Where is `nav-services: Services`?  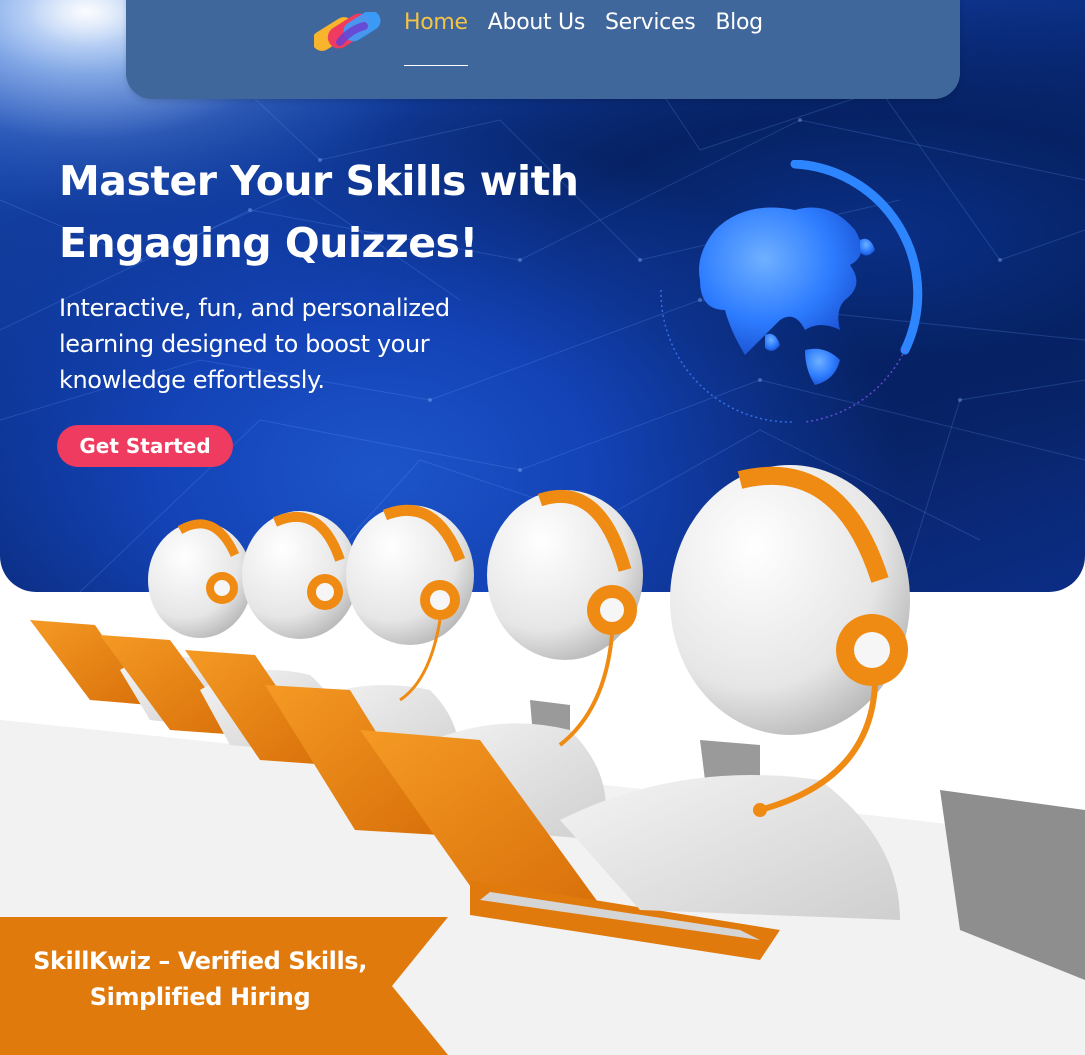
nav-services: Services is located at coordinates (650, 37).